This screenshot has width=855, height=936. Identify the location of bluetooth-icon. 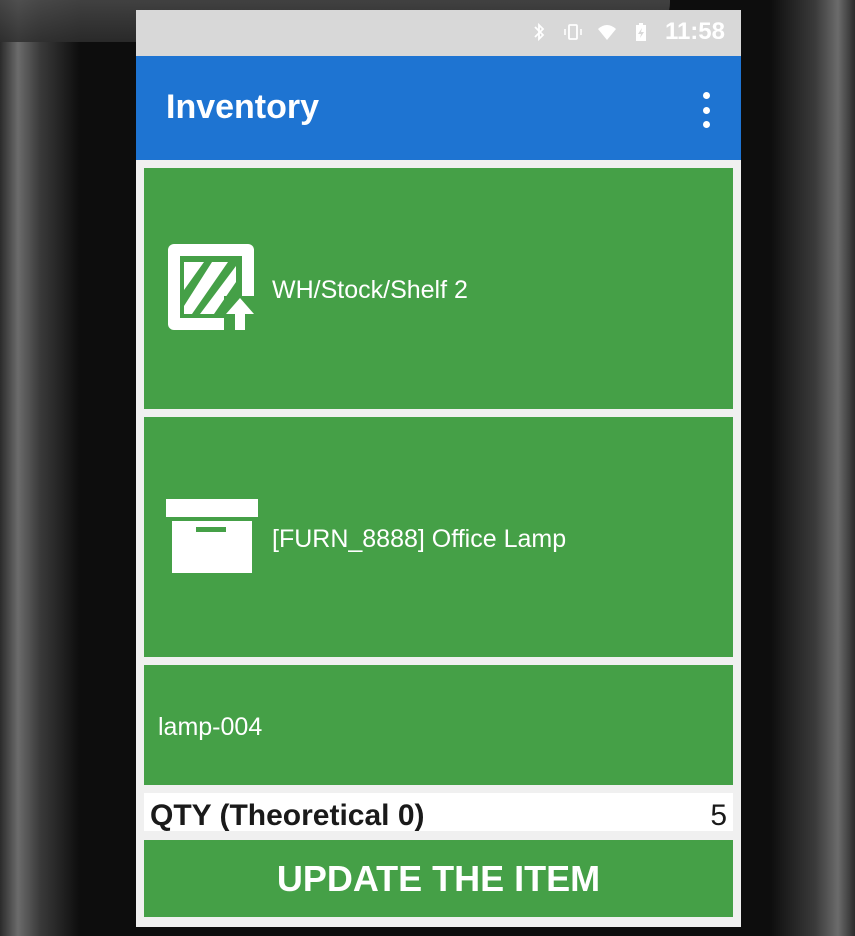
(539, 32).